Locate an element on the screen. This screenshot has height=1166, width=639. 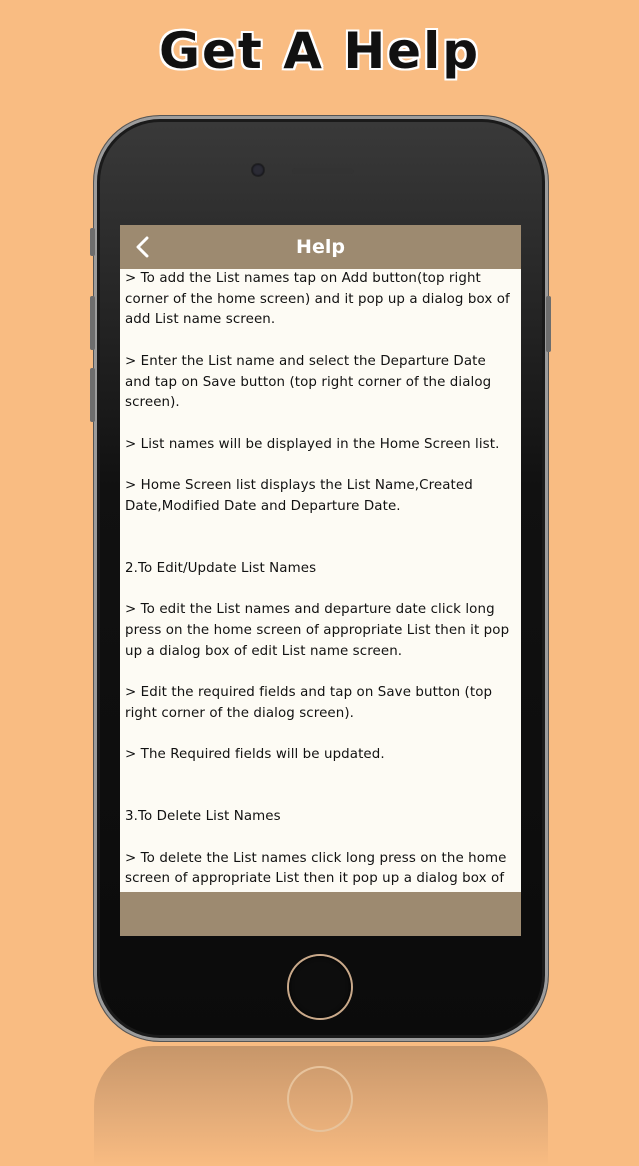
promo-title: Get A Help is located at coordinates (319, 51).